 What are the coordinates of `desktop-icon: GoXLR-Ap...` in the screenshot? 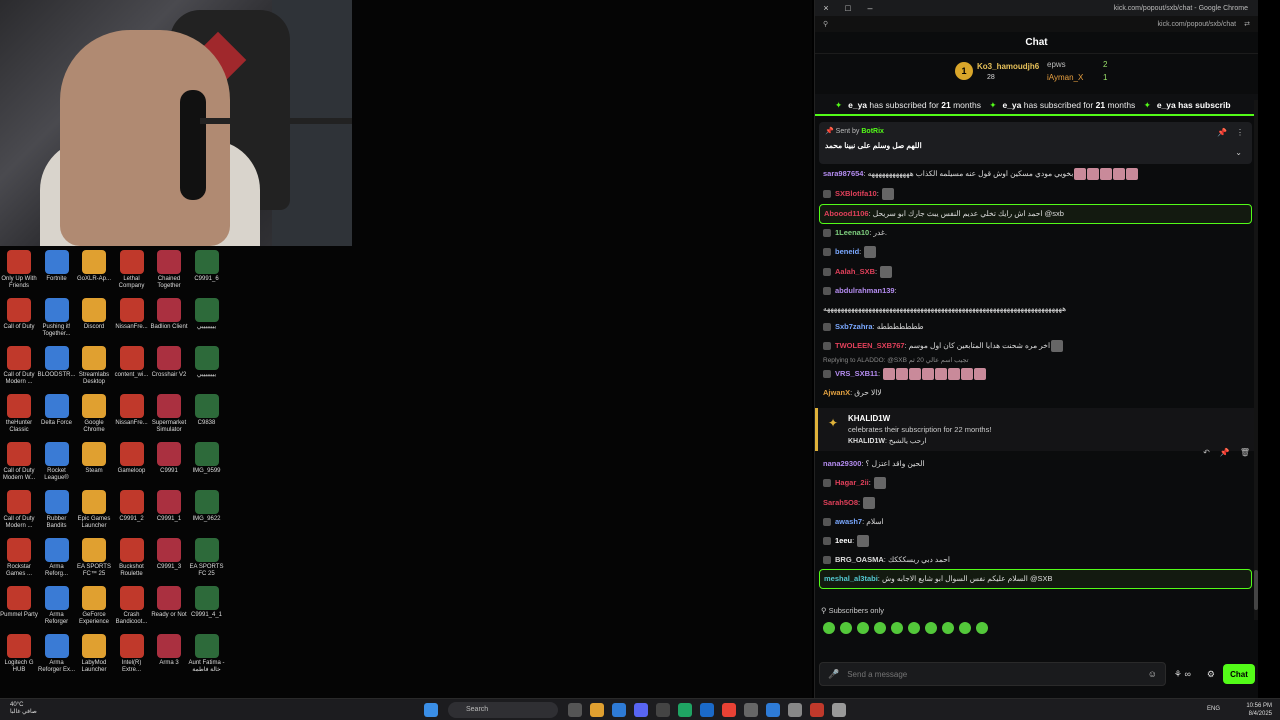 It's located at (94, 266).